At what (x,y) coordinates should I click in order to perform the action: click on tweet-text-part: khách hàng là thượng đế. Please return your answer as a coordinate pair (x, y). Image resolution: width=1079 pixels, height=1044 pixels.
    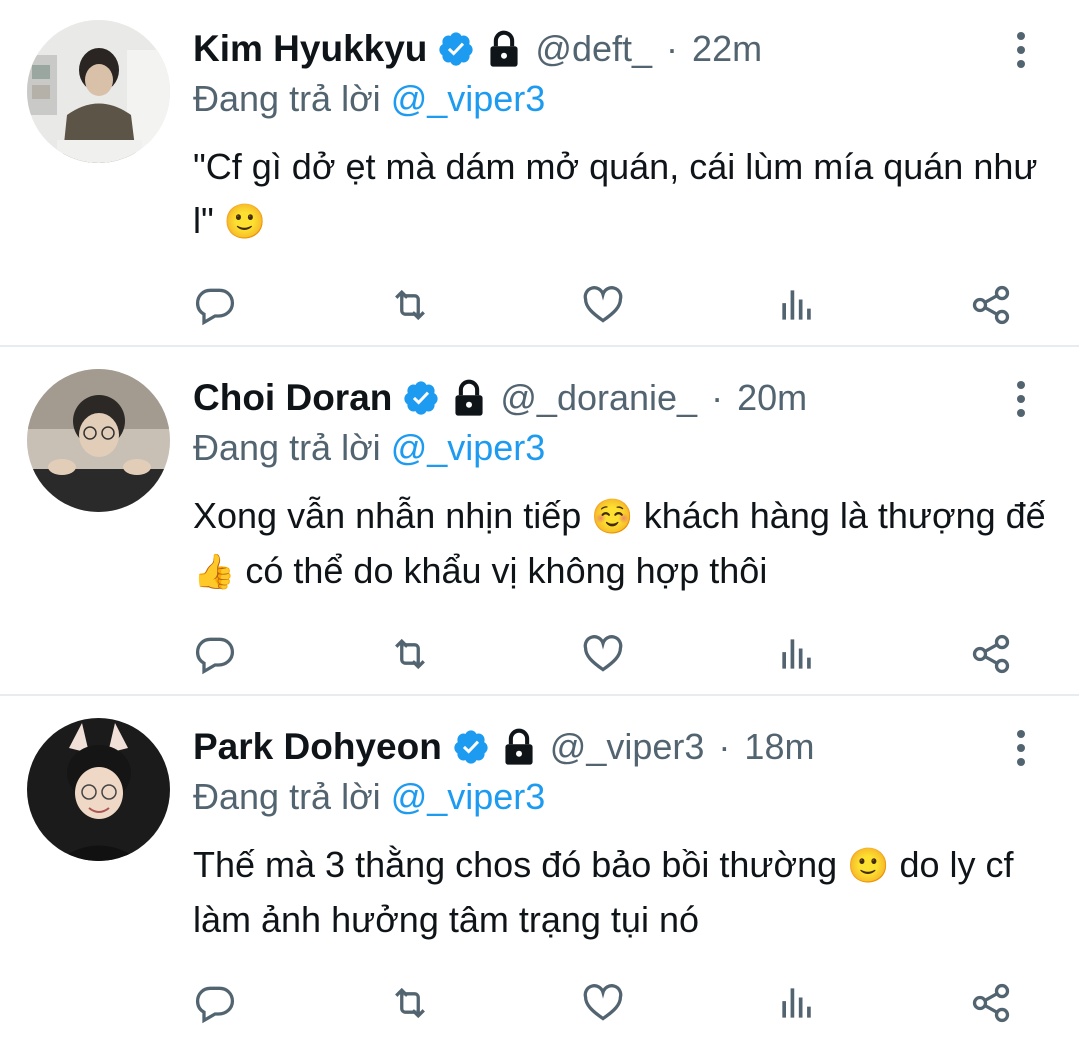
    Looking at the image, I should click on (844, 515).